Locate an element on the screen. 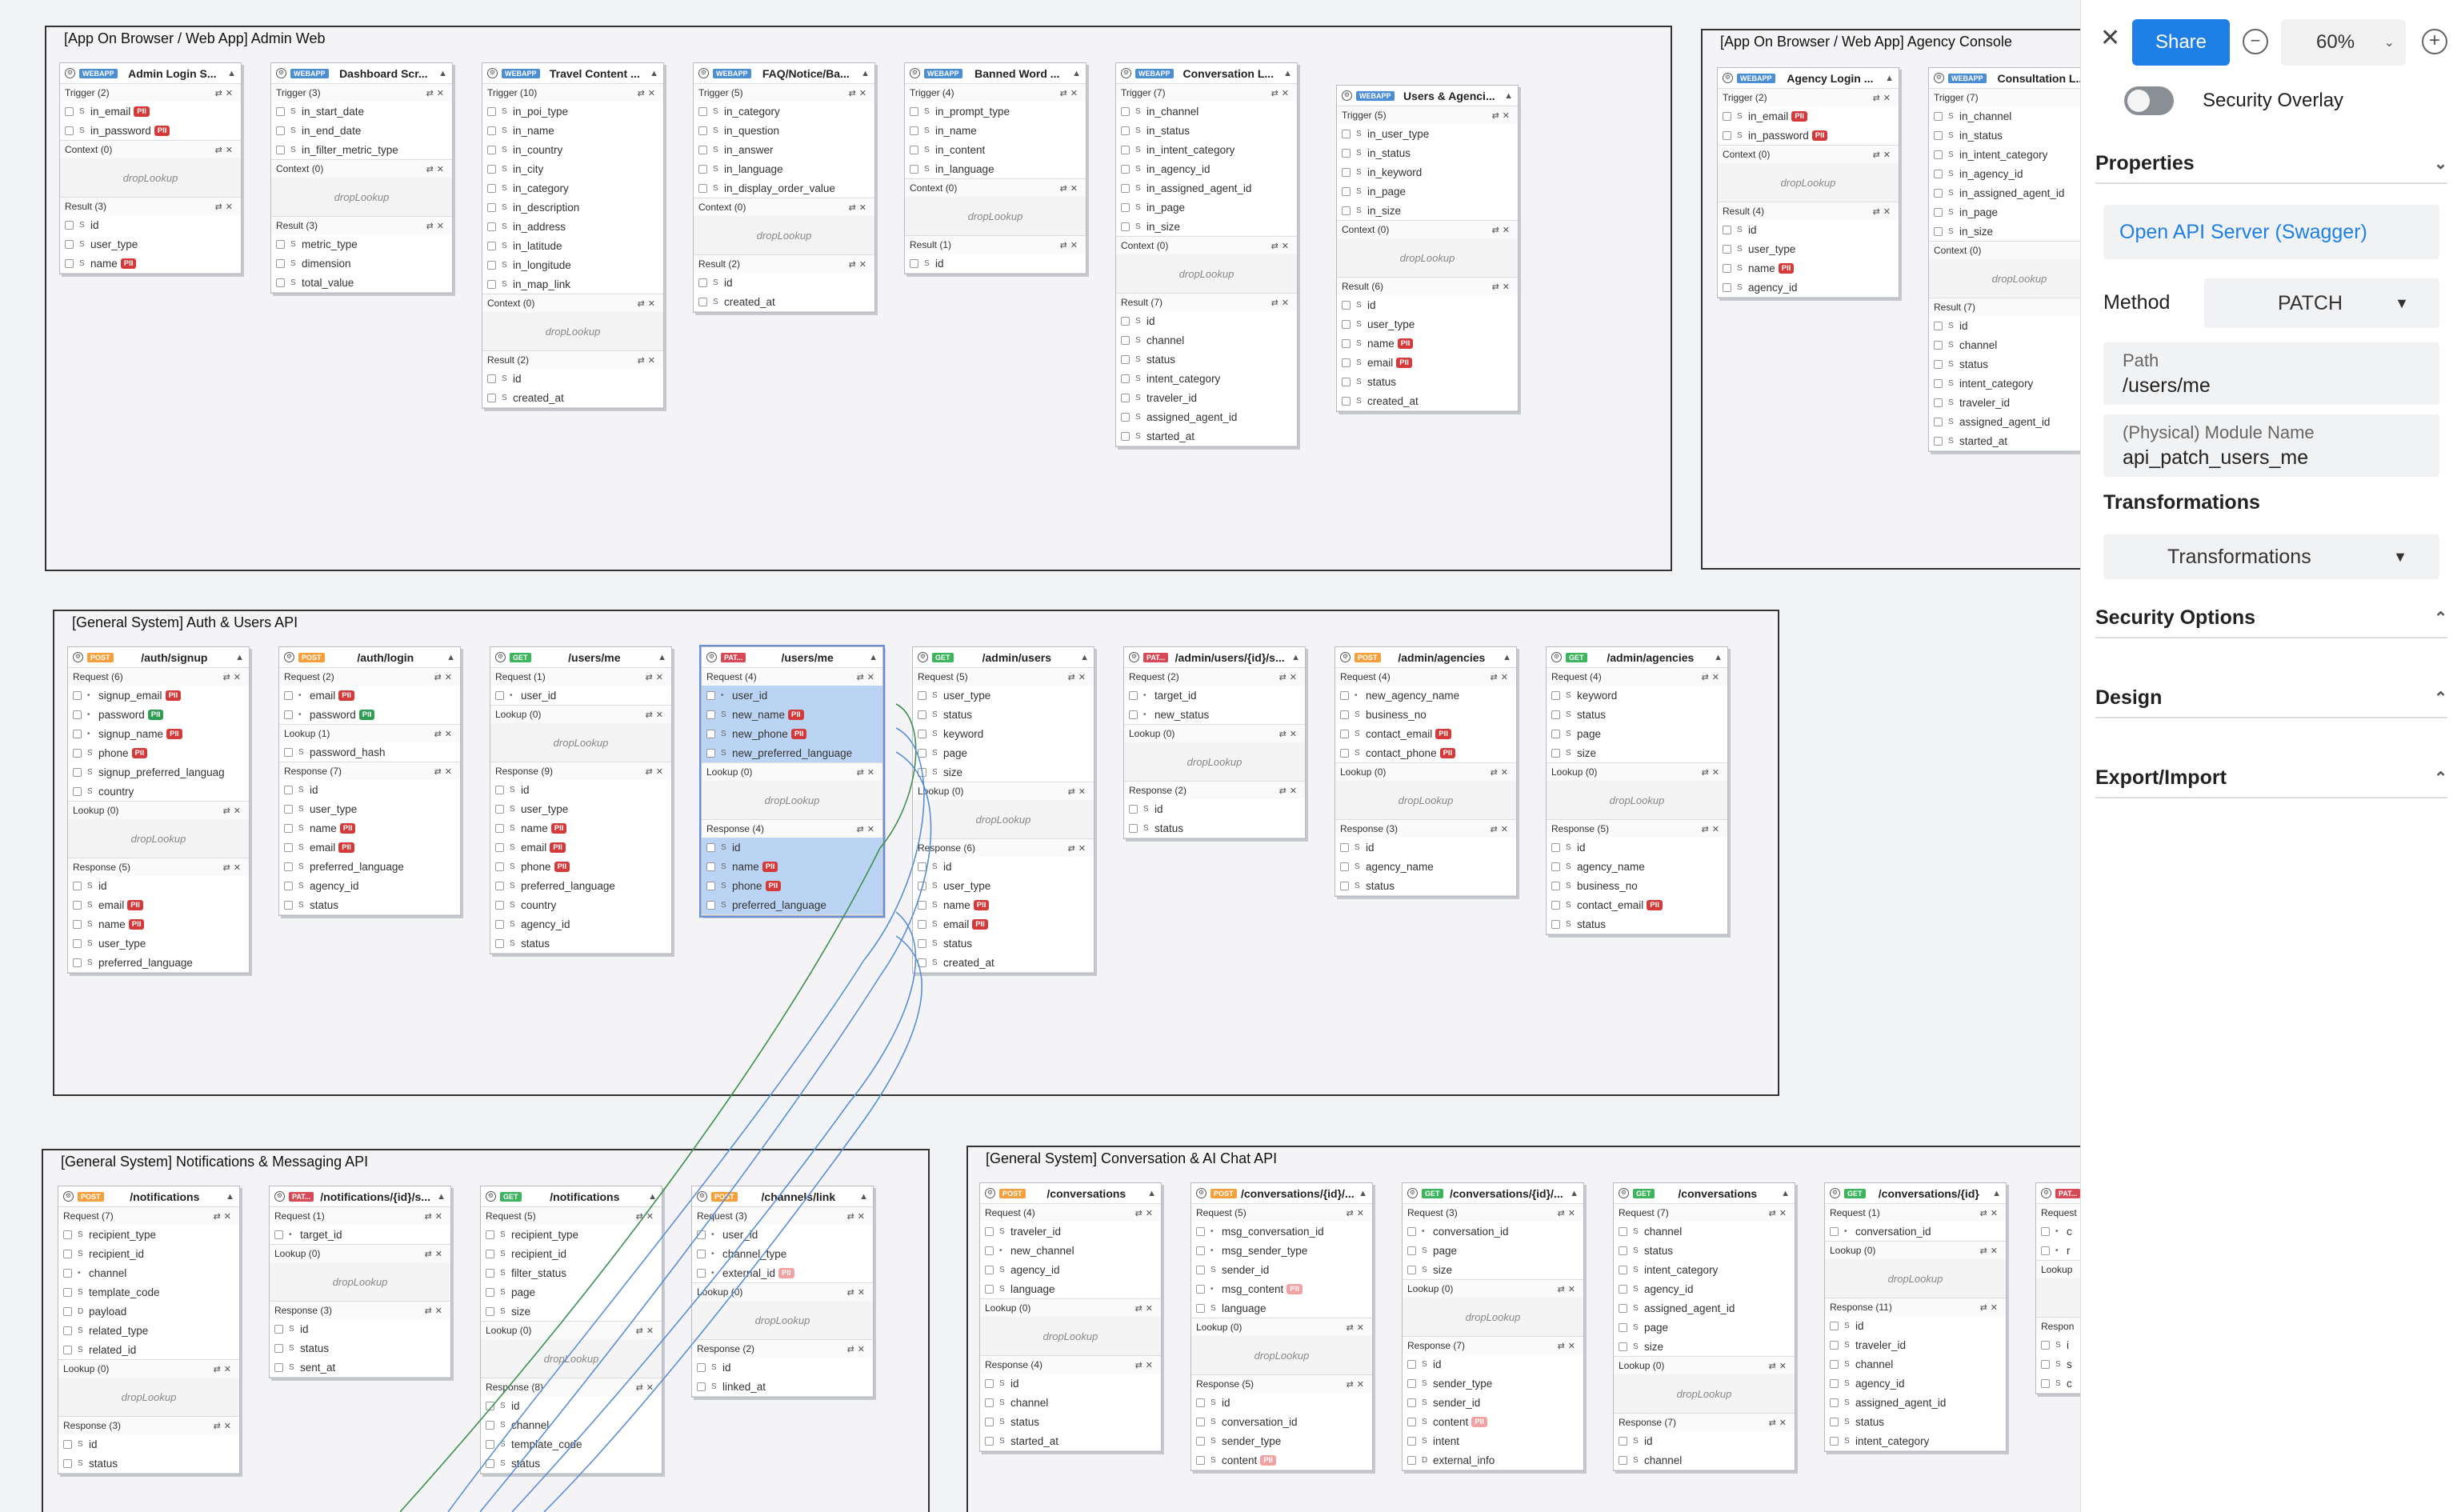 This screenshot has width=2461, height=1512. drop-lookup-zone is located at coordinates (2058, 1297).